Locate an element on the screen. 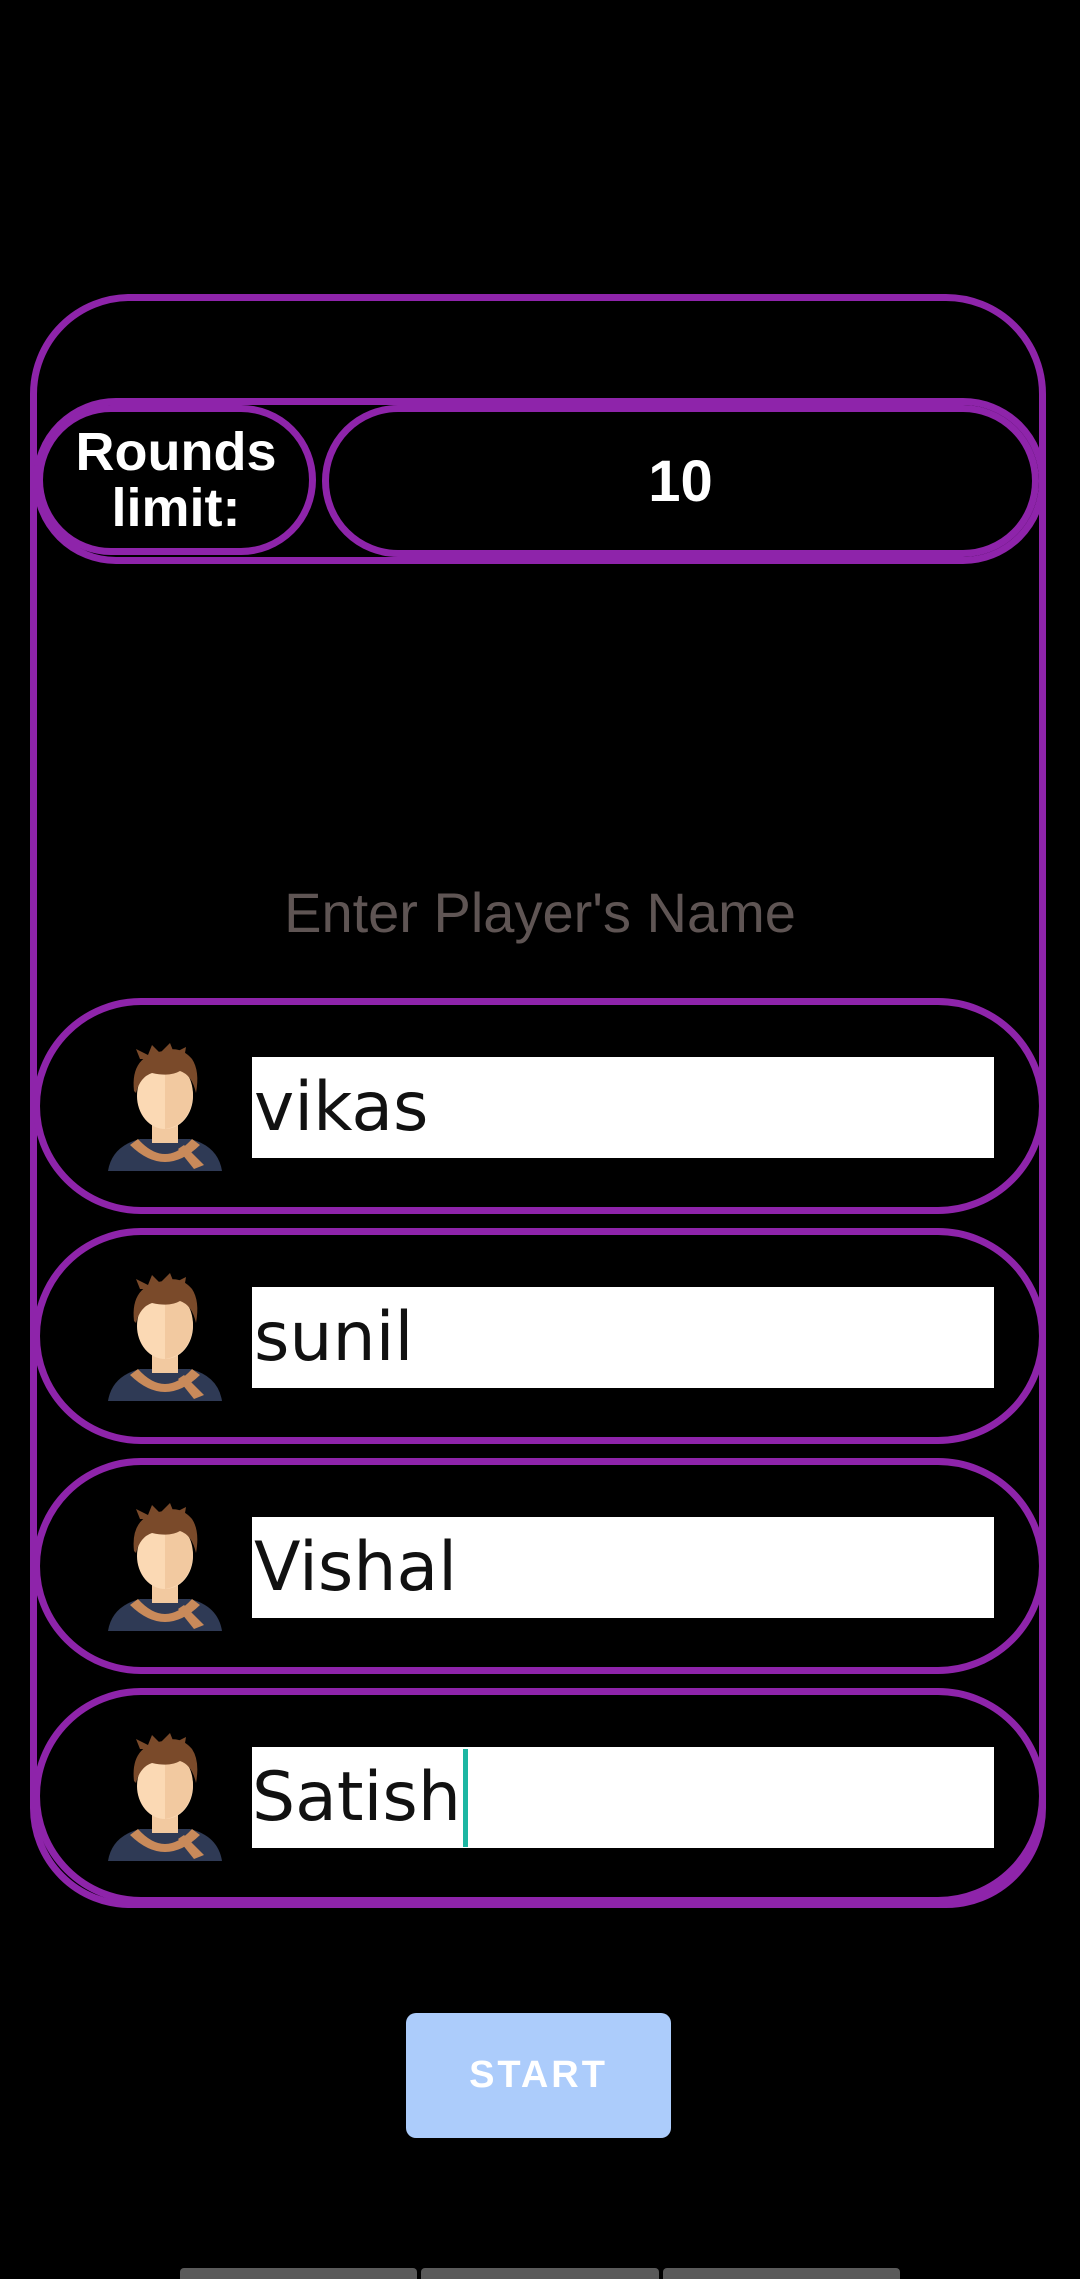  player-row: Satish is located at coordinates (539, 1796).